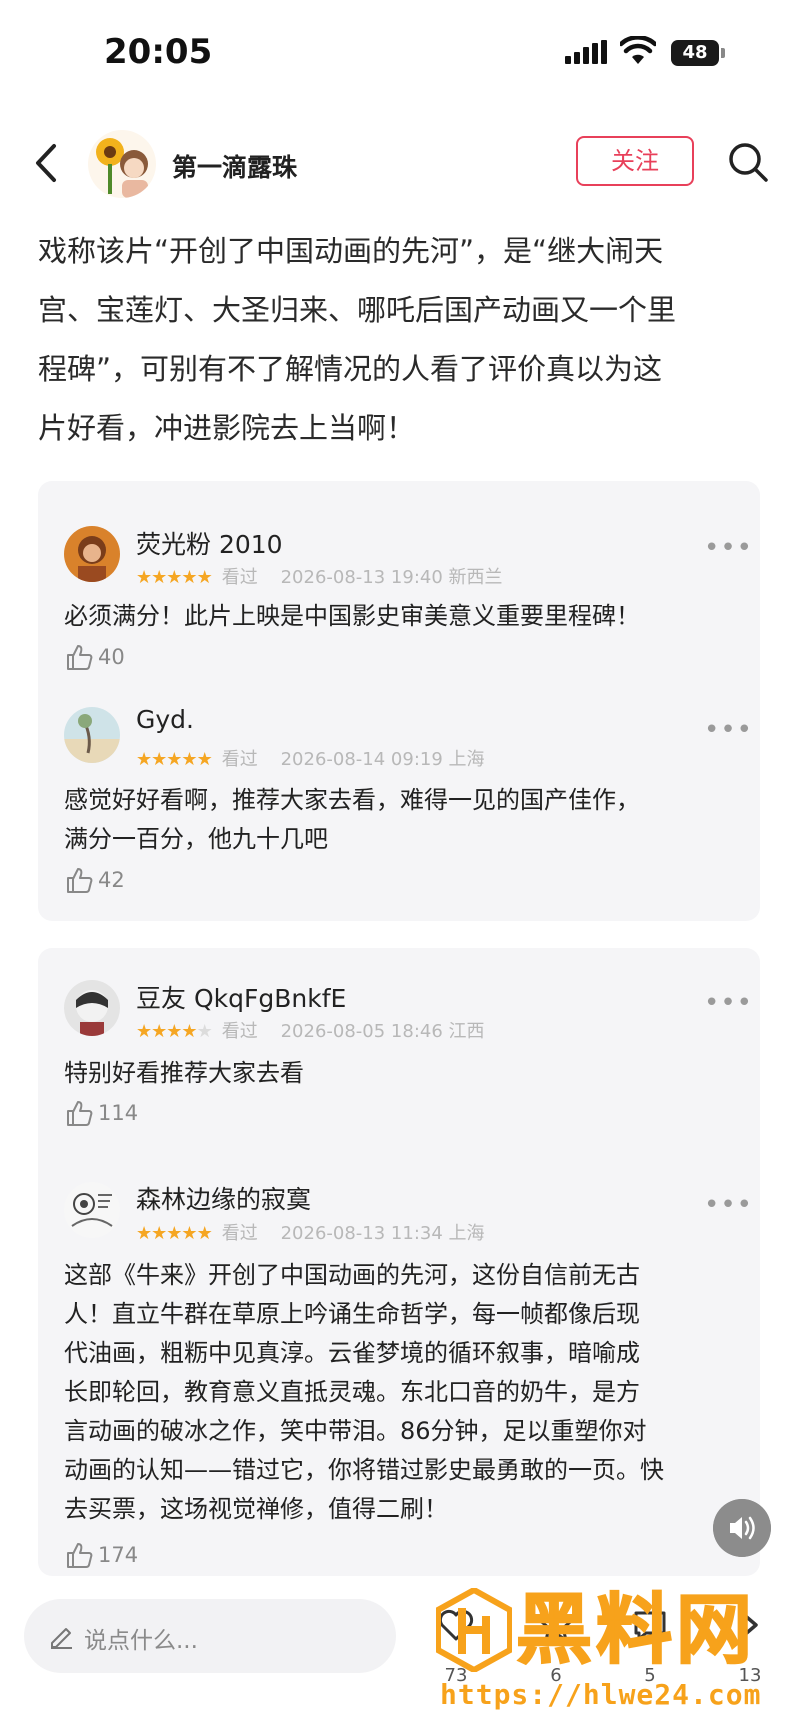 Image resolution: width=800 pixels, height=1735 pixels. Describe the element at coordinates (111, 880) in the screenshot. I see `like-count: 42` at that location.